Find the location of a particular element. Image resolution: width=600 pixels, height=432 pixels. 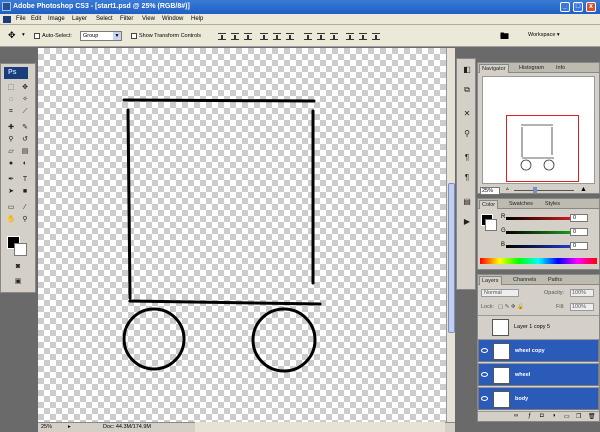

fill-field: 100% is located at coordinates (582, 307).